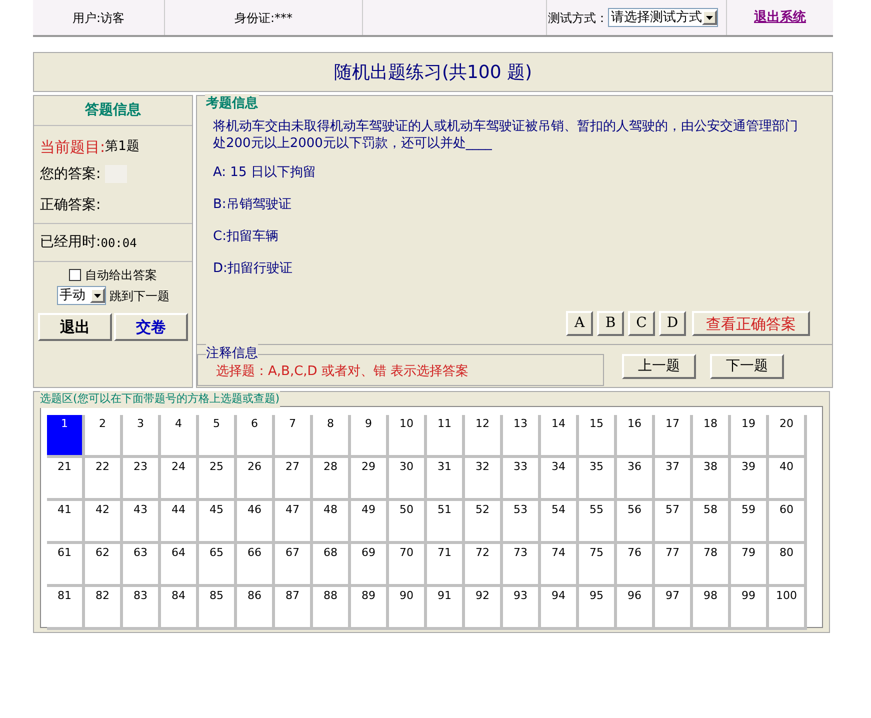  I want to click on question-number-cell: 9, so click(370, 436).